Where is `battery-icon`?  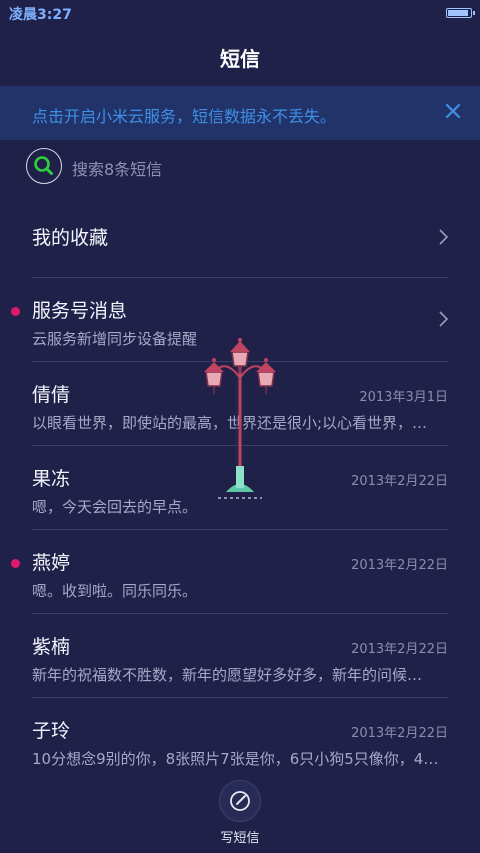
battery-icon is located at coordinates (460, 13).